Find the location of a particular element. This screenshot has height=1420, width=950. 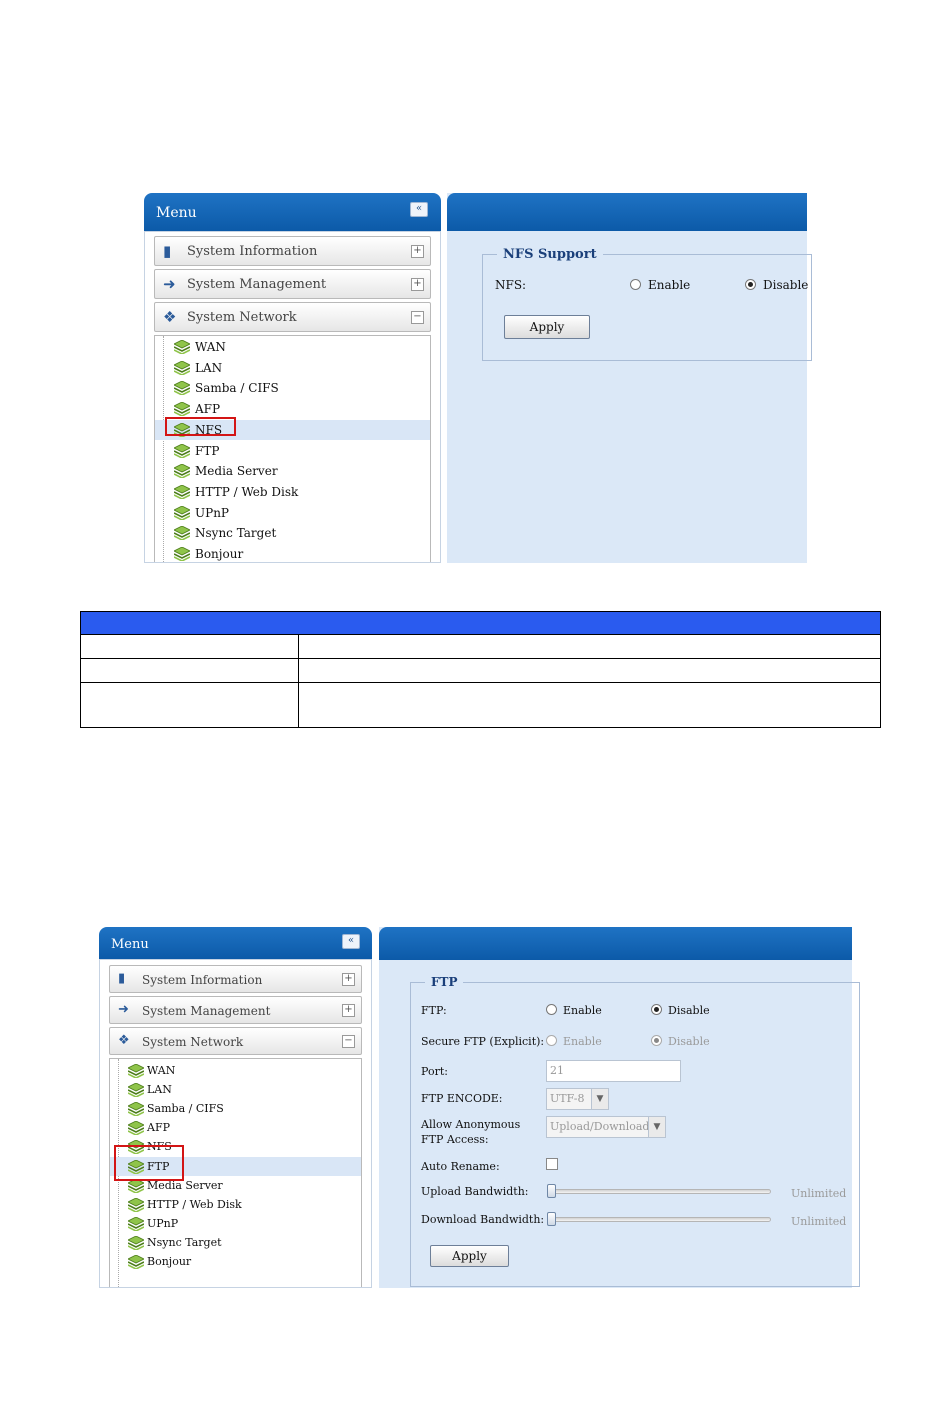

tree-item-label: Nsync Target is located at coordinates (236, 533).